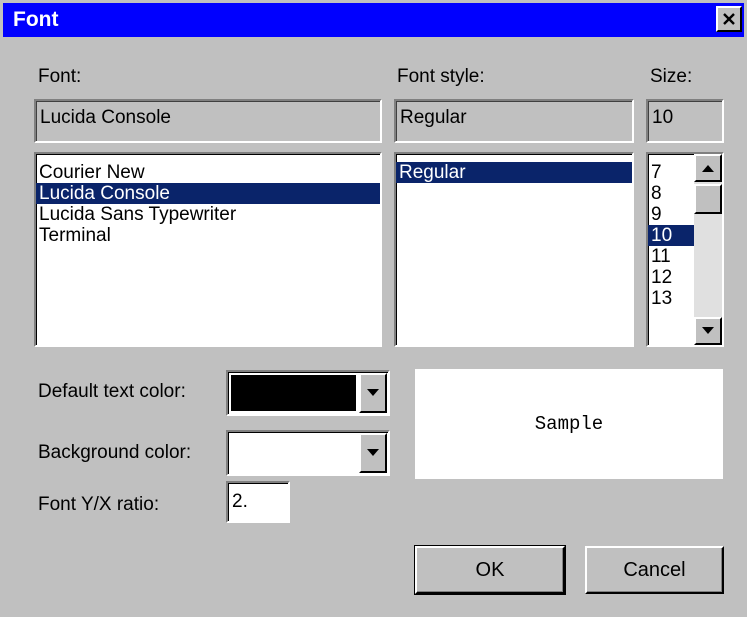 This screenshot has height=617, width=747. I want to click on font-style-label: Font style:, so click(441, 76).